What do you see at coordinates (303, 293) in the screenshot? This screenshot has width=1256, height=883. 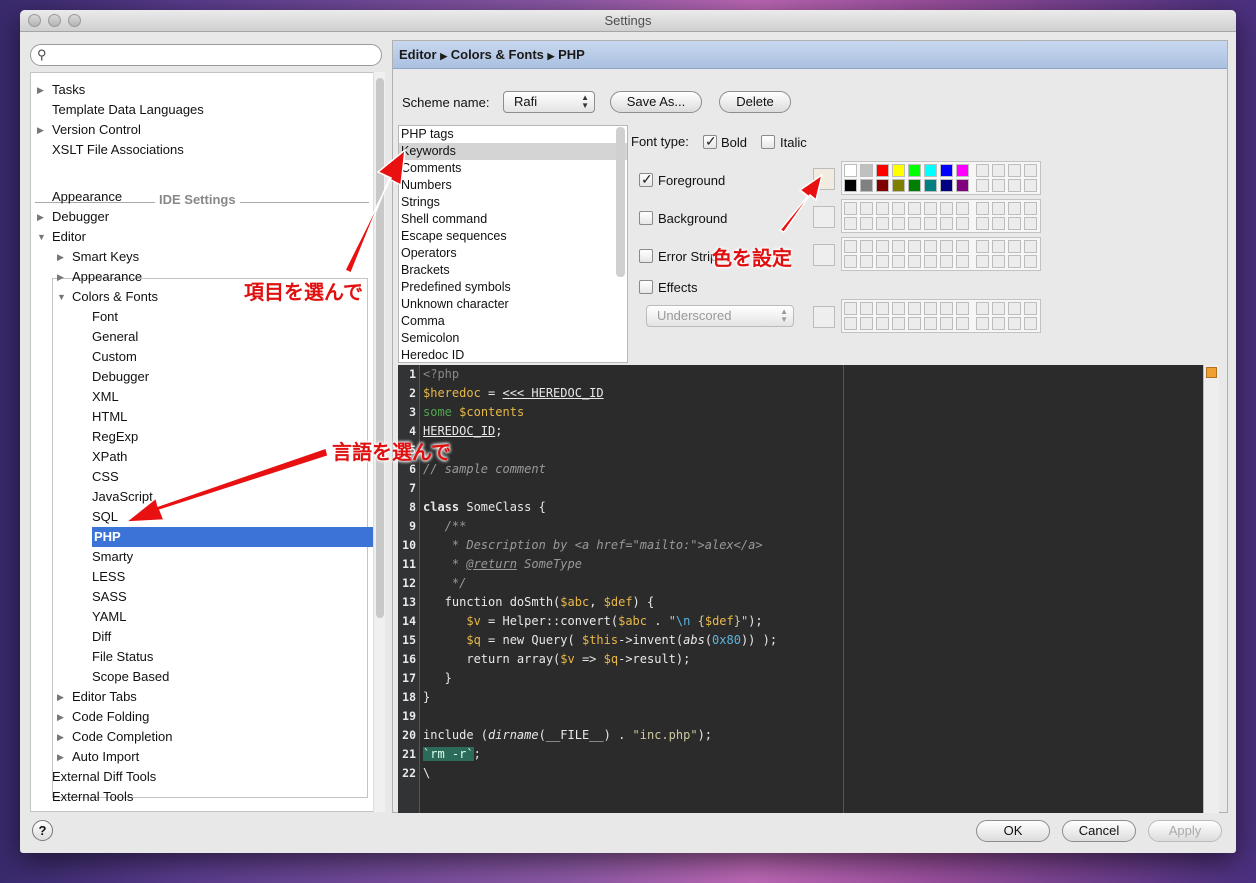 I see `annotation-select-item: 項目を選んで` at bounding box center [303, 293].